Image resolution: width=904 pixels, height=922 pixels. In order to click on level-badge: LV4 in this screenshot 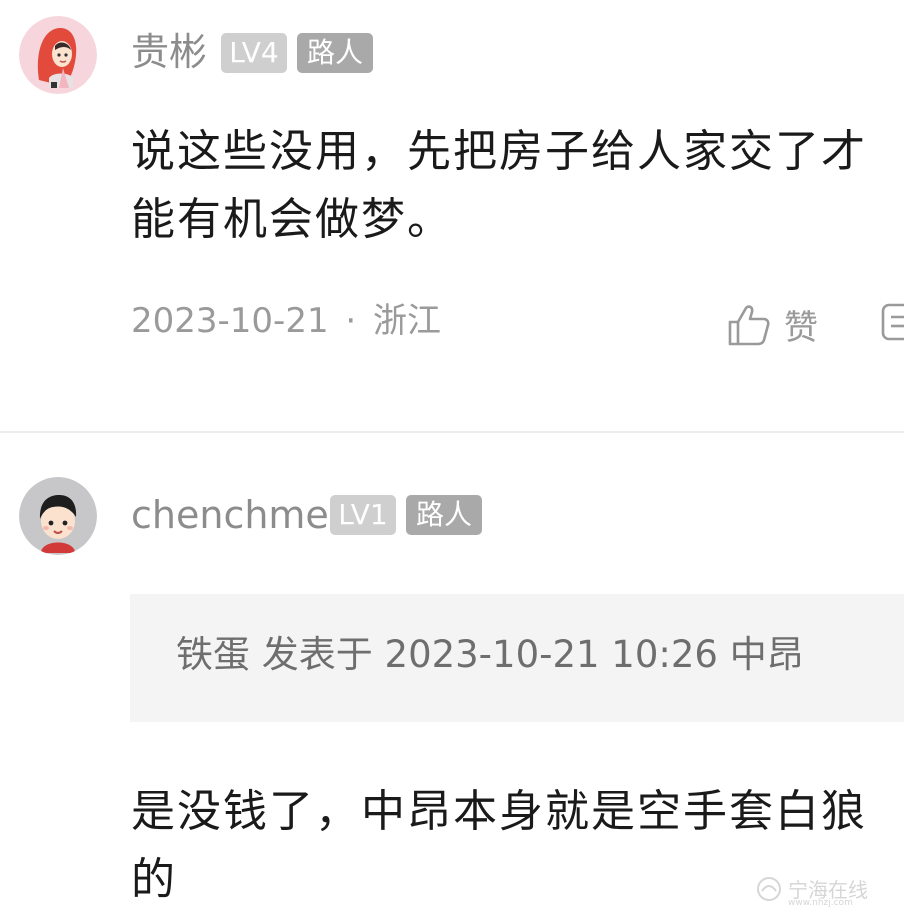, I will do `click(254, 53)`.